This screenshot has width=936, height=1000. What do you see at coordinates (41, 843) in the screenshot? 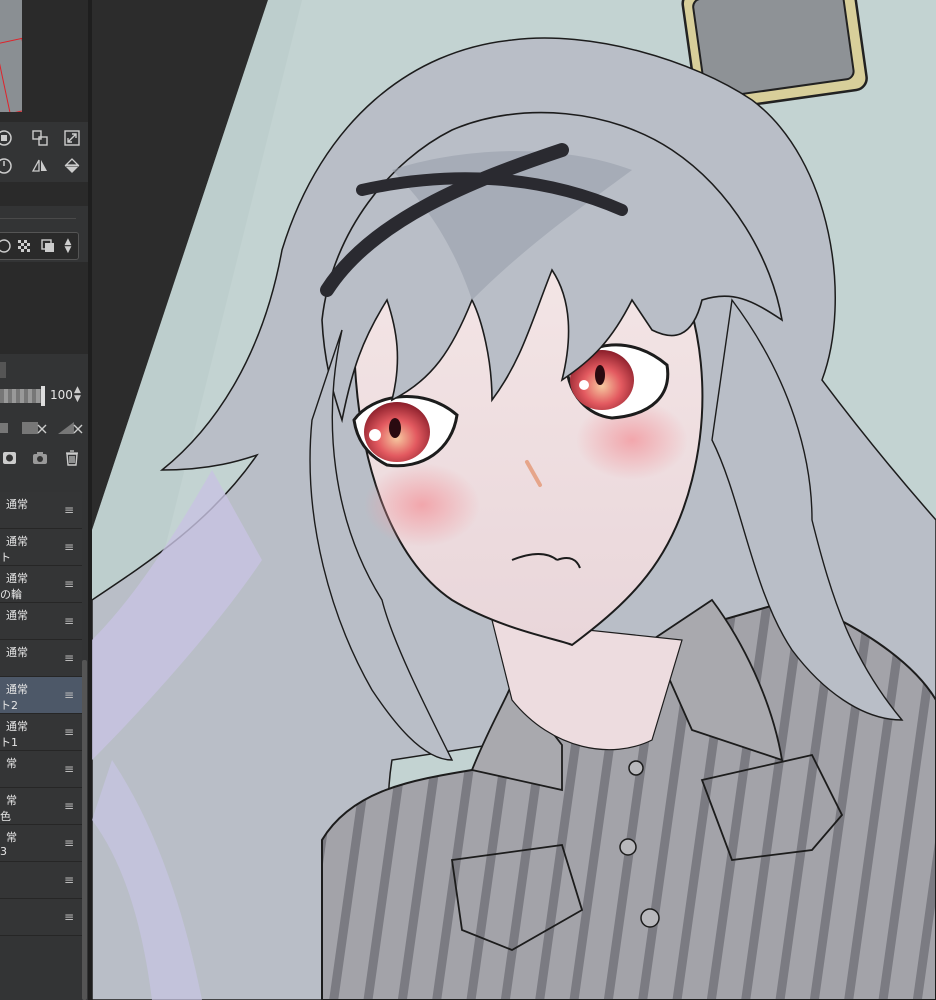
I see `layer-row: 常 3 ≡` at bounding box center [41, 843].